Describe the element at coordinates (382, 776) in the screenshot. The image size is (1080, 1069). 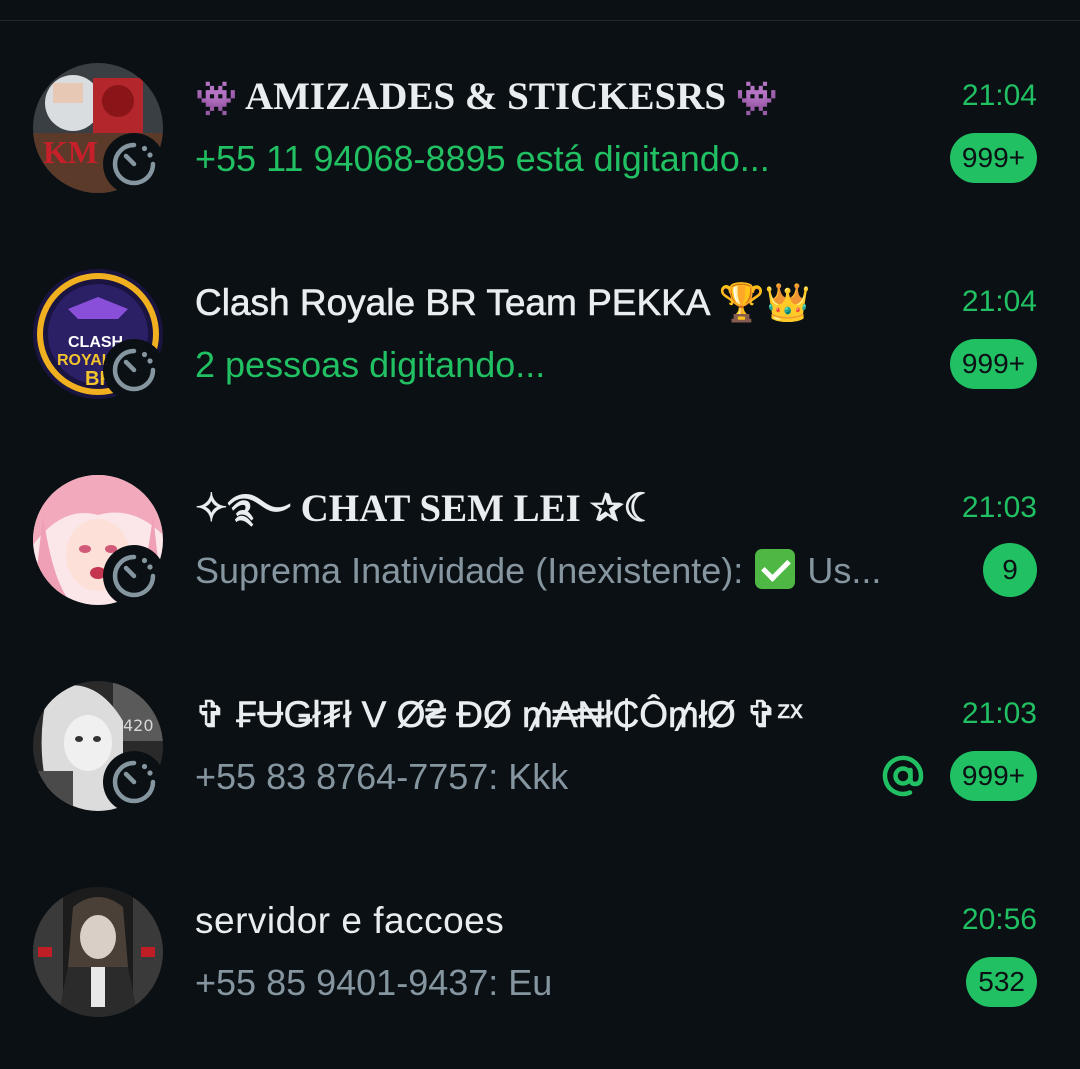
I see `chat-preview: +55 83 8764-7757: Kkk` at that location.